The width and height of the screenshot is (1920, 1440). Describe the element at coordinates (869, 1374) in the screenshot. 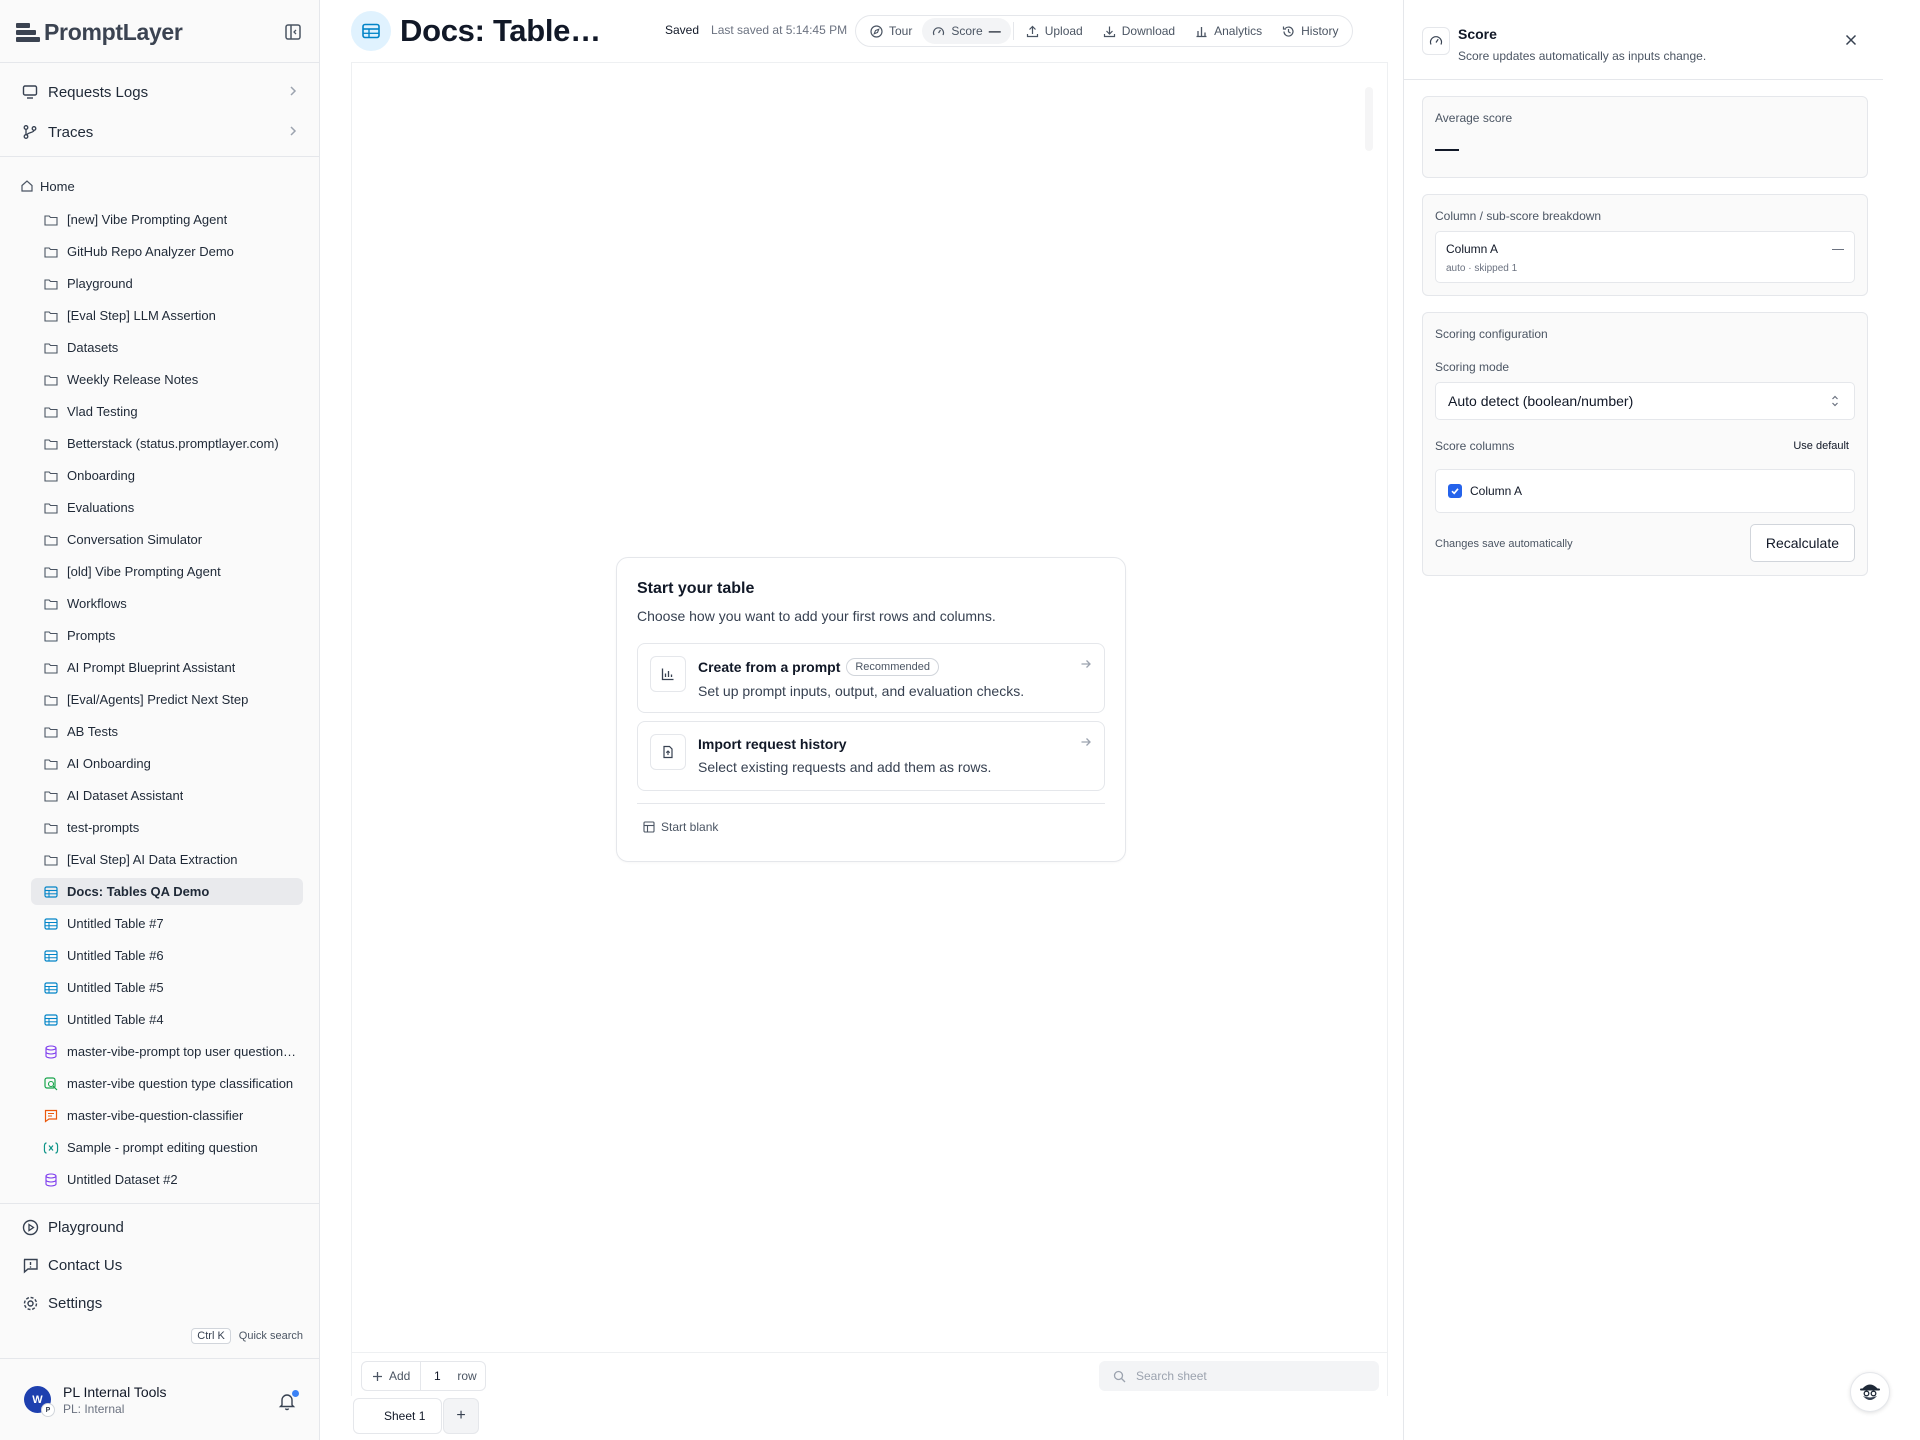

I see `sheet-bottom-bar: Add 1 row Search sheet` at that location.